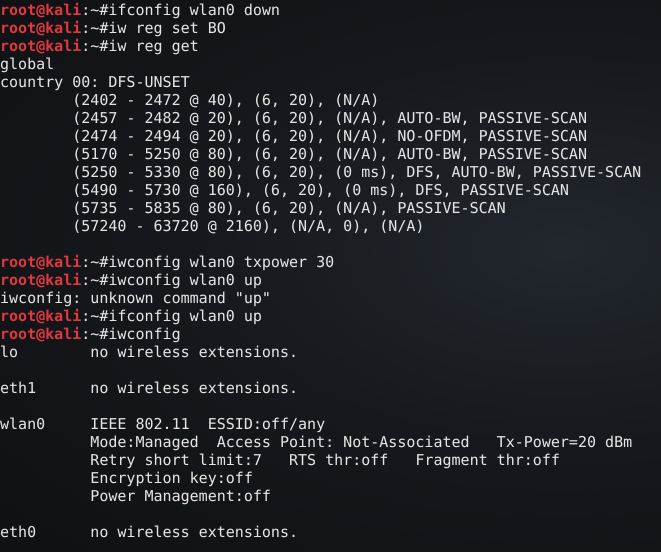  What do you see at coordinates (144, 334) in the screenshot?
I see `command-text: iwconfig` at bounding box center [144, 334].